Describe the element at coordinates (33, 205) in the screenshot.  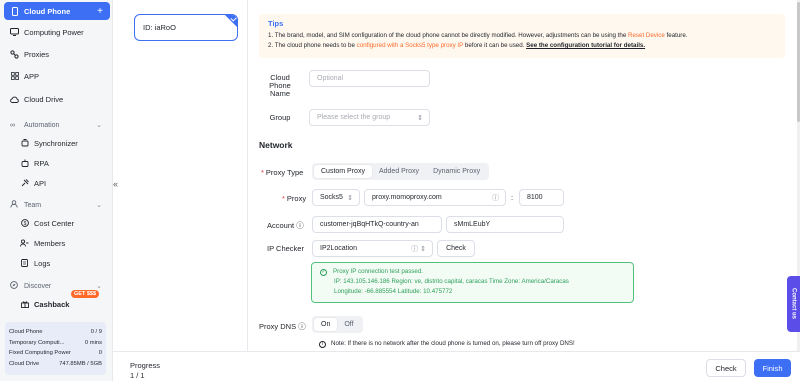
I see `section-label: Team` at that location.